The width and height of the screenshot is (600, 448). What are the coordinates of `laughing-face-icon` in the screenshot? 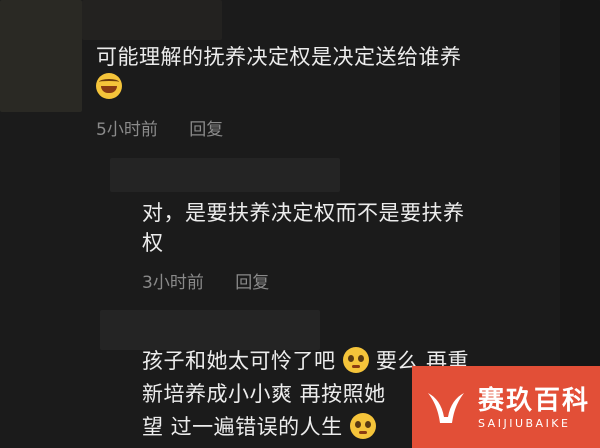 It's located at (109, 86).